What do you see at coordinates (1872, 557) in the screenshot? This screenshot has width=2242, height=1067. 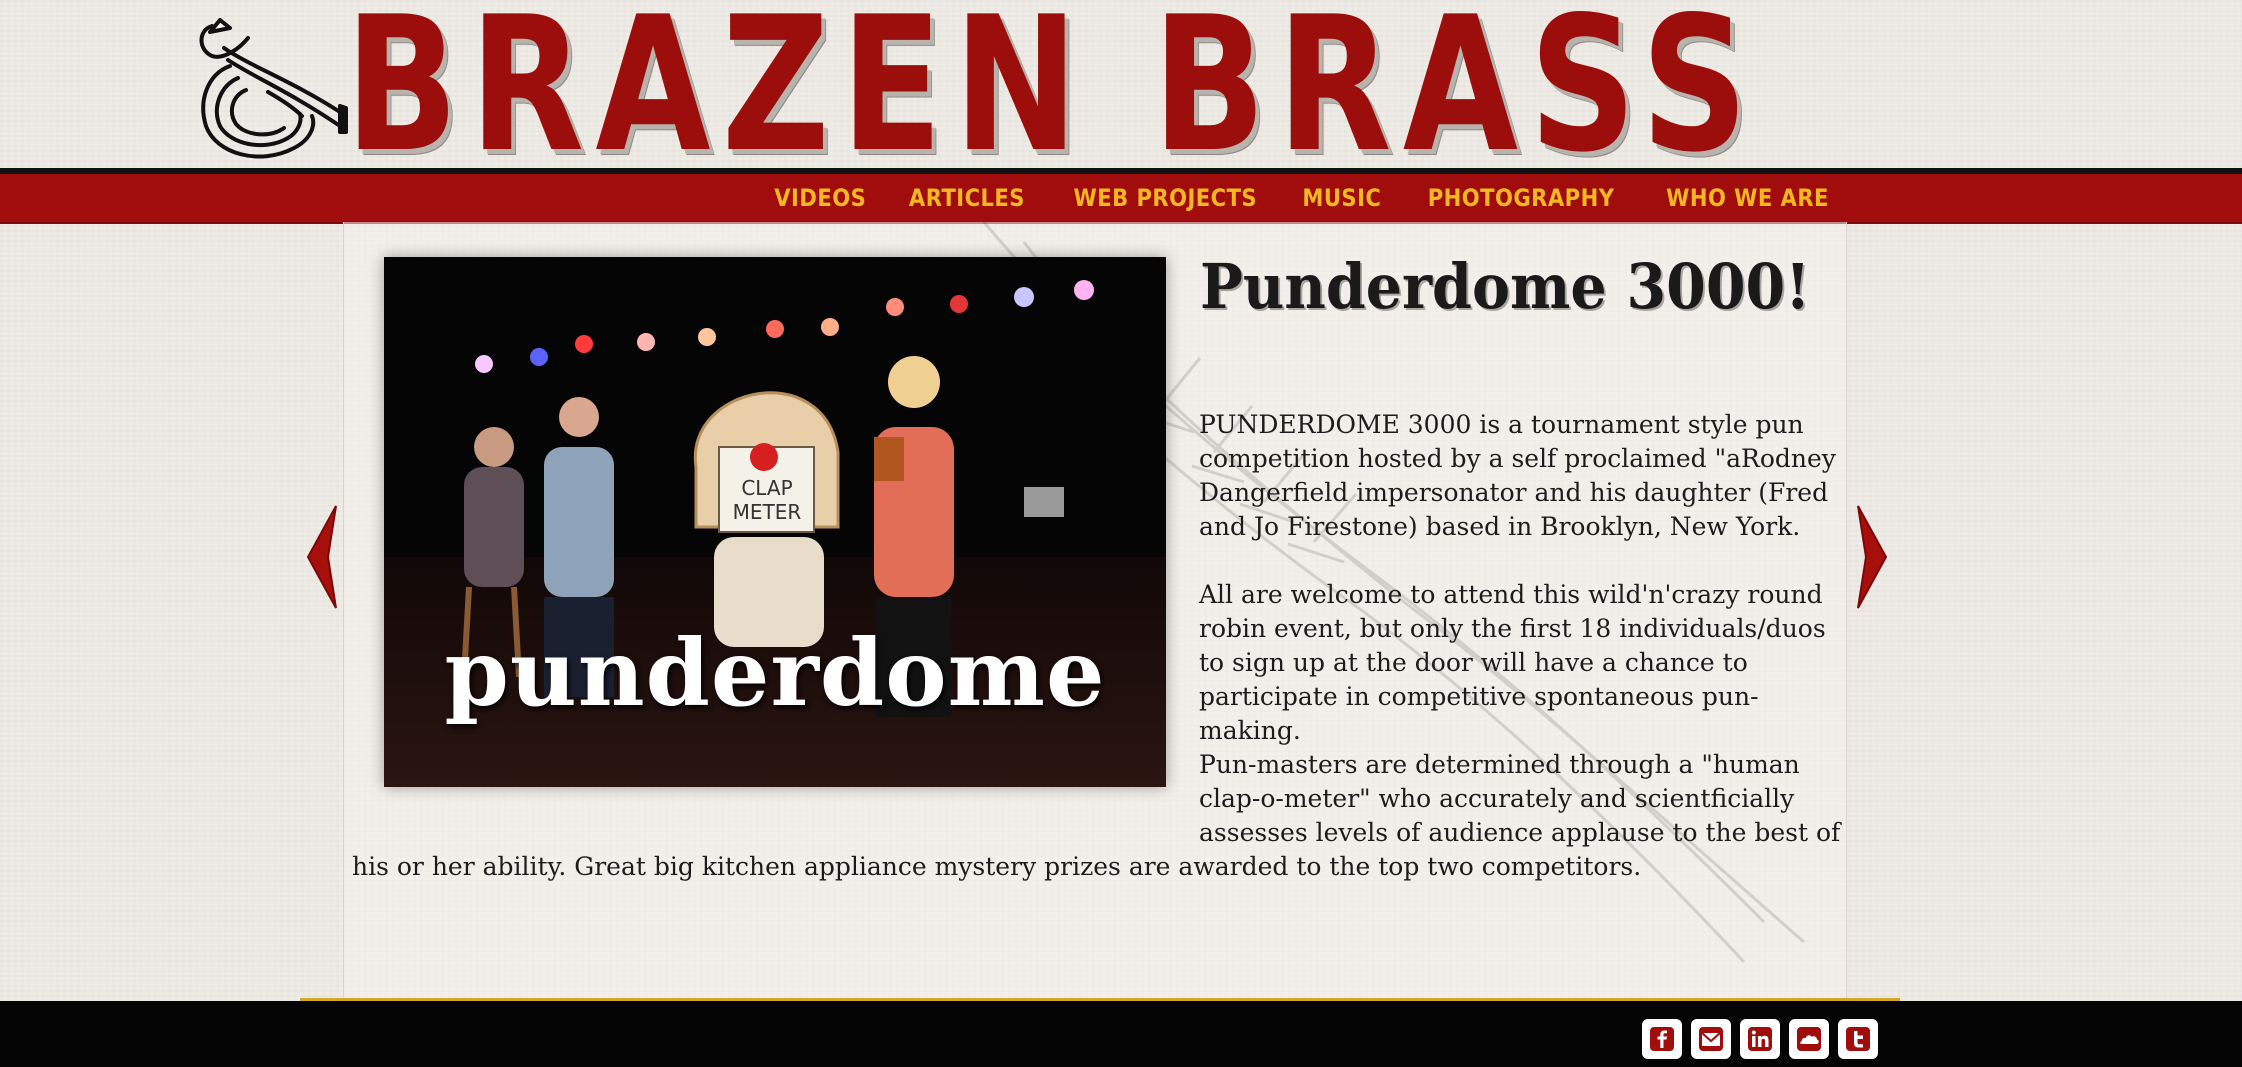 I see `next-slide-arrow-icon` at bounding box center [1872, 557].